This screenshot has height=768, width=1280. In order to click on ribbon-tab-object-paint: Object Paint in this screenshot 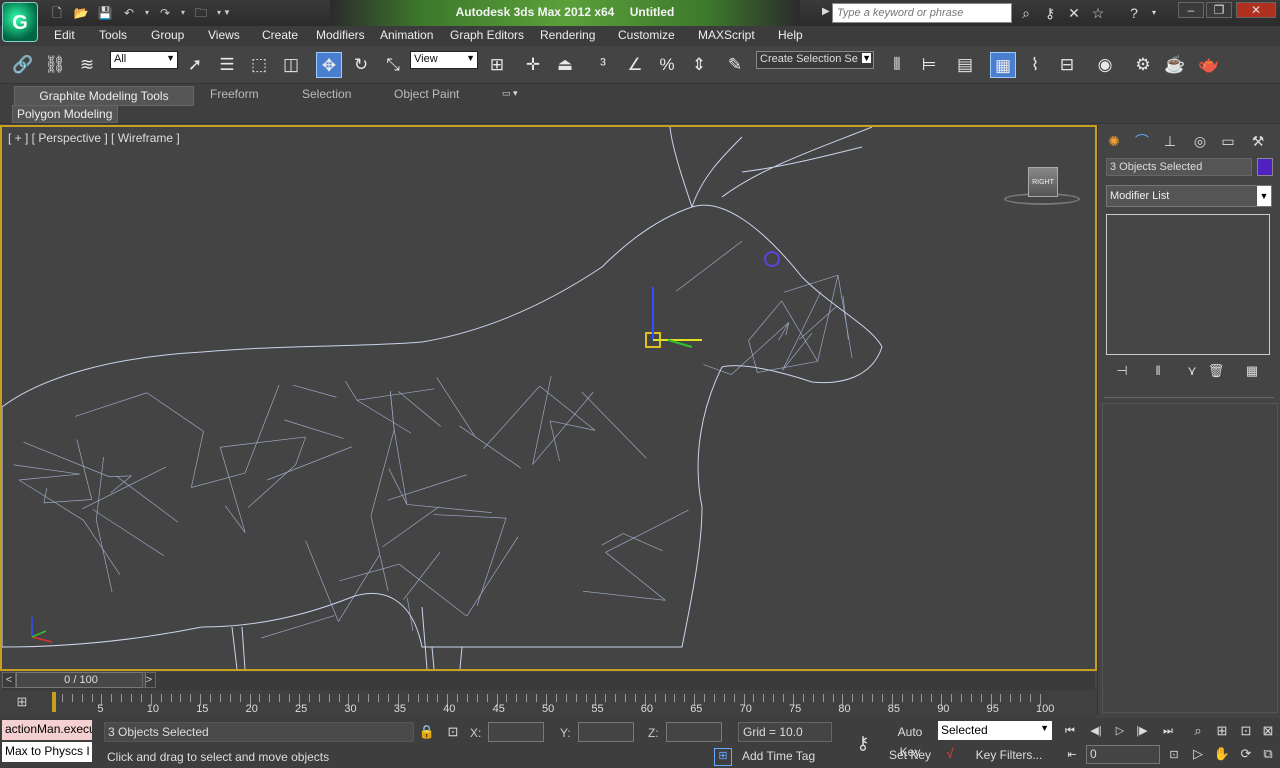, I will do `click(426, 94)`.